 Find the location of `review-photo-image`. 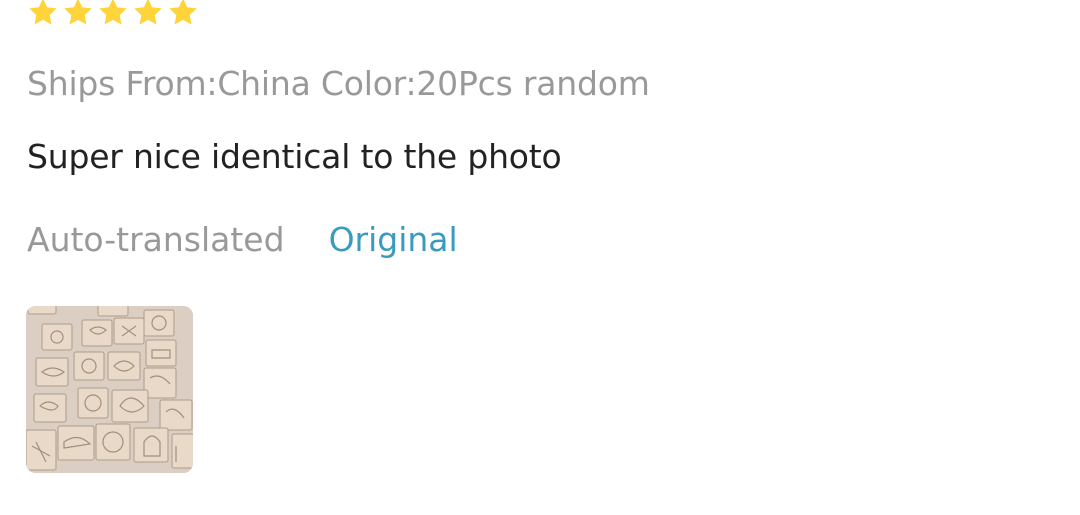

review-photo-image is located at coordinates (109, 389).